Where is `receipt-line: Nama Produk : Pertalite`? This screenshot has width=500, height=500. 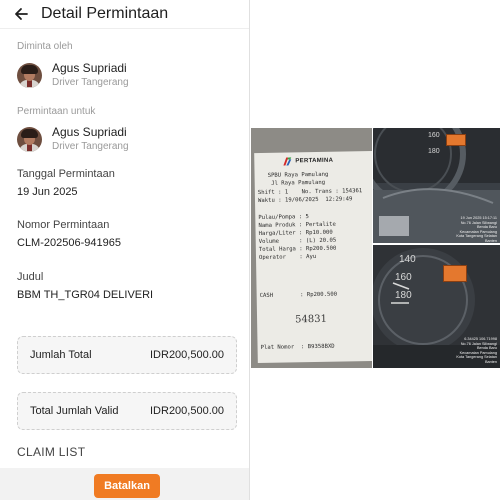 receipt-line: Nama Produk : Pertalite is located at coordinates (297, 225).